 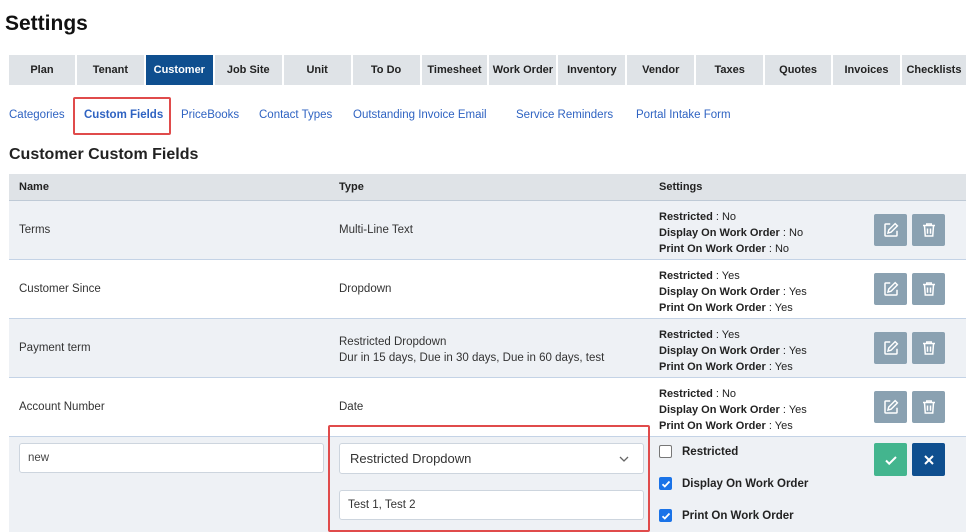 I want to click on subnav-contact-types: Contact Types, so click(x=295, y=115).